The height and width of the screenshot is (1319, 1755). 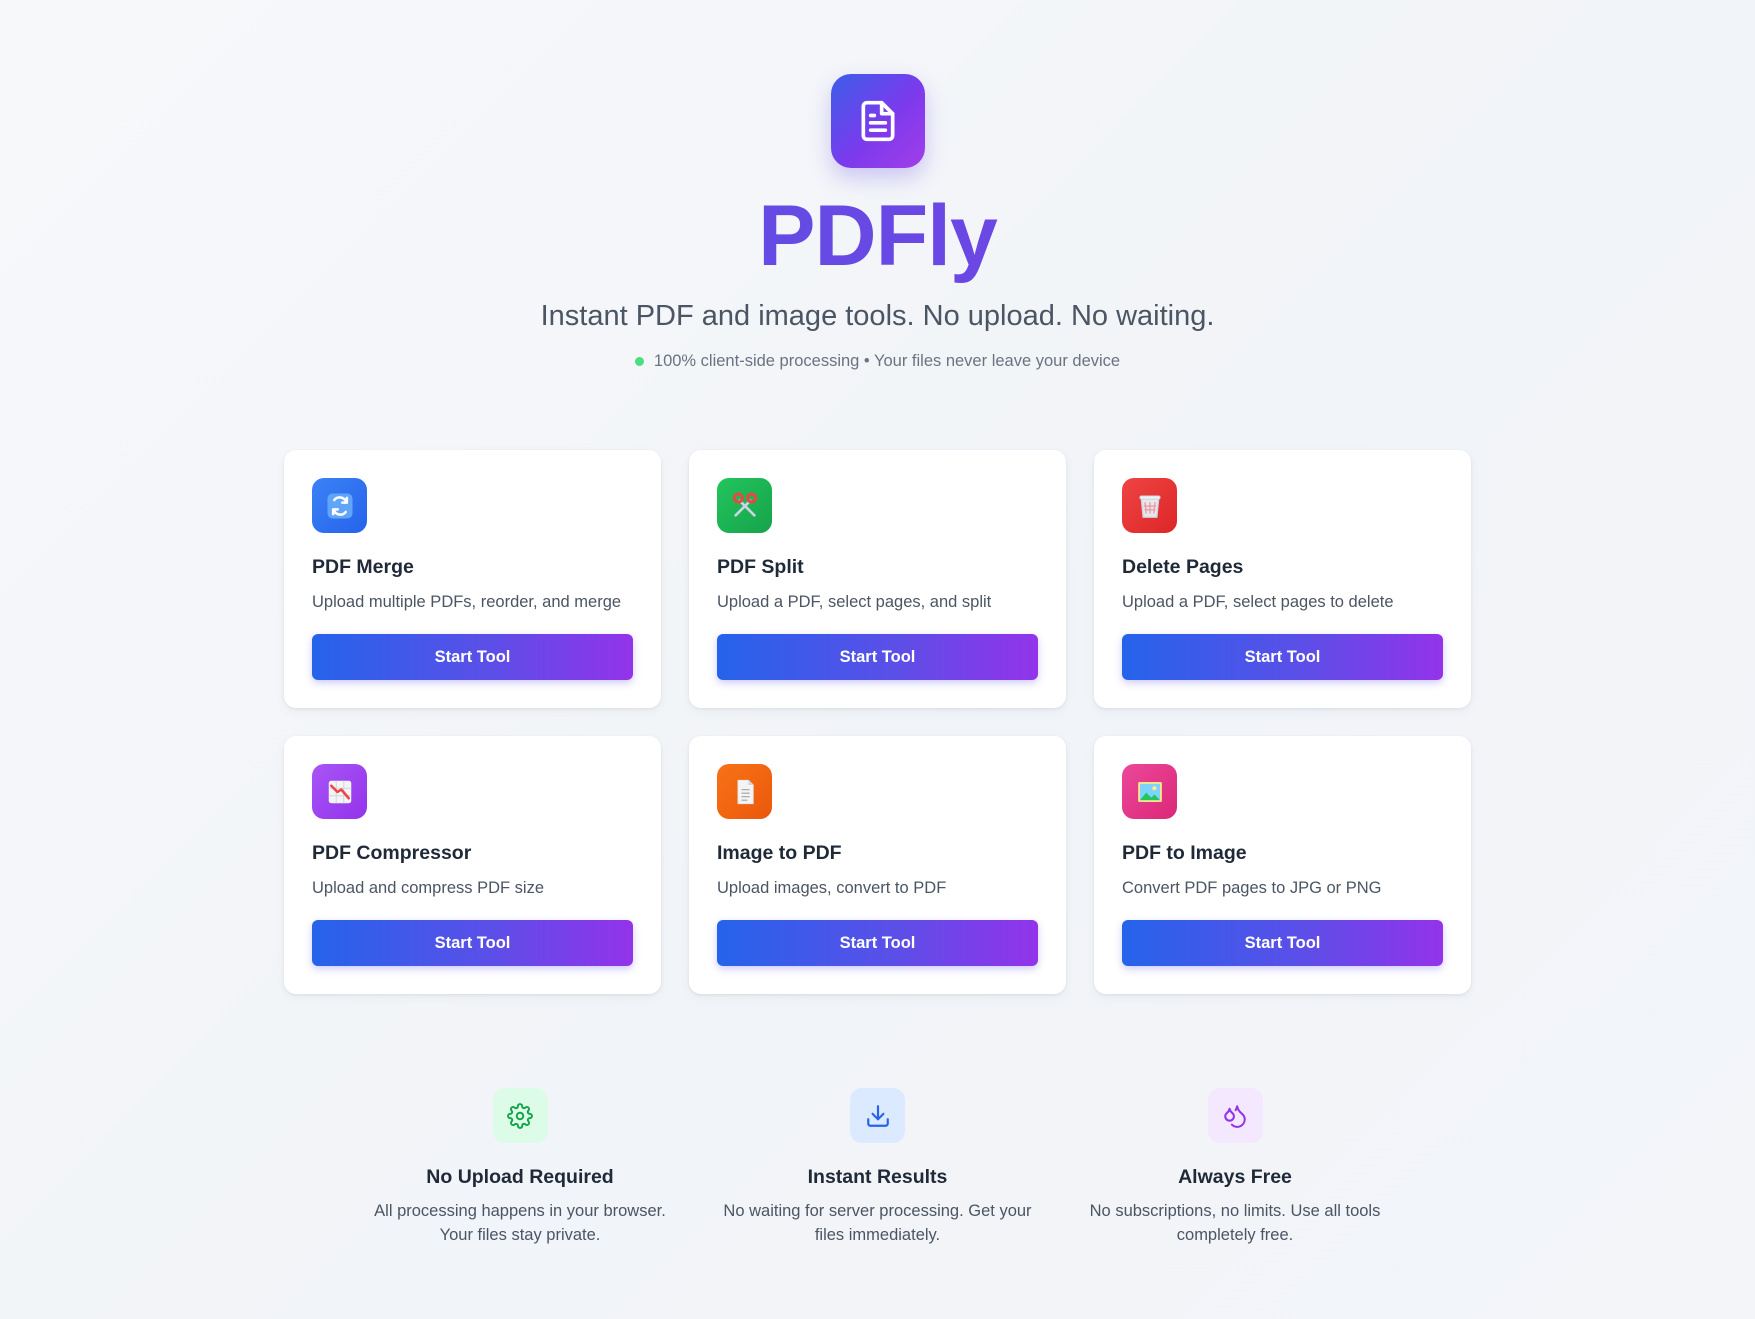 I want to click on download-icon, so click(x=877, y=1115).